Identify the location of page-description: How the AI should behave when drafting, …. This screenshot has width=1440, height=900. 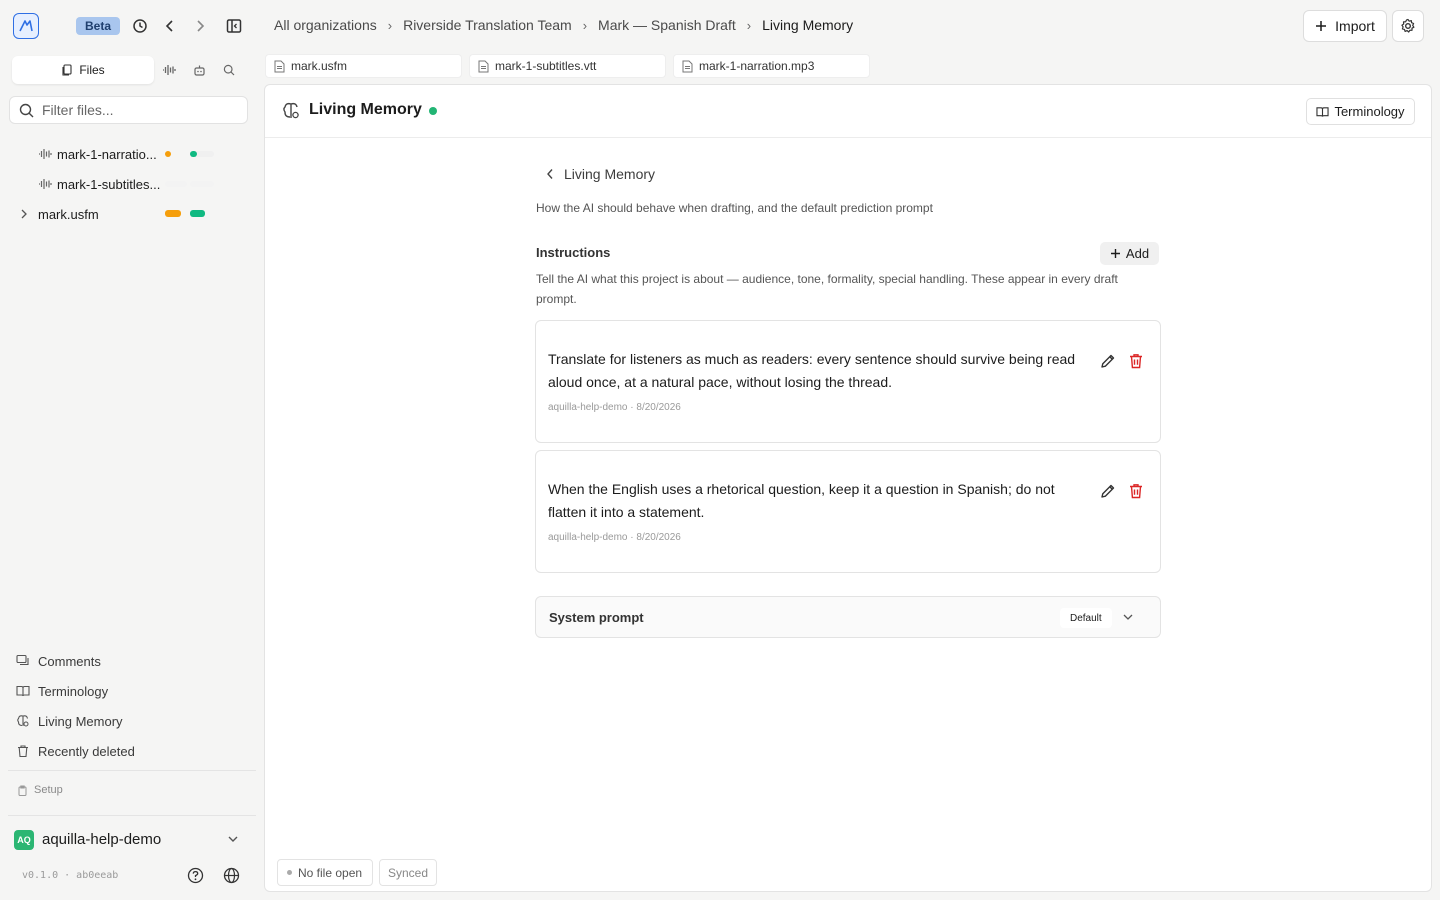
(734, 208).